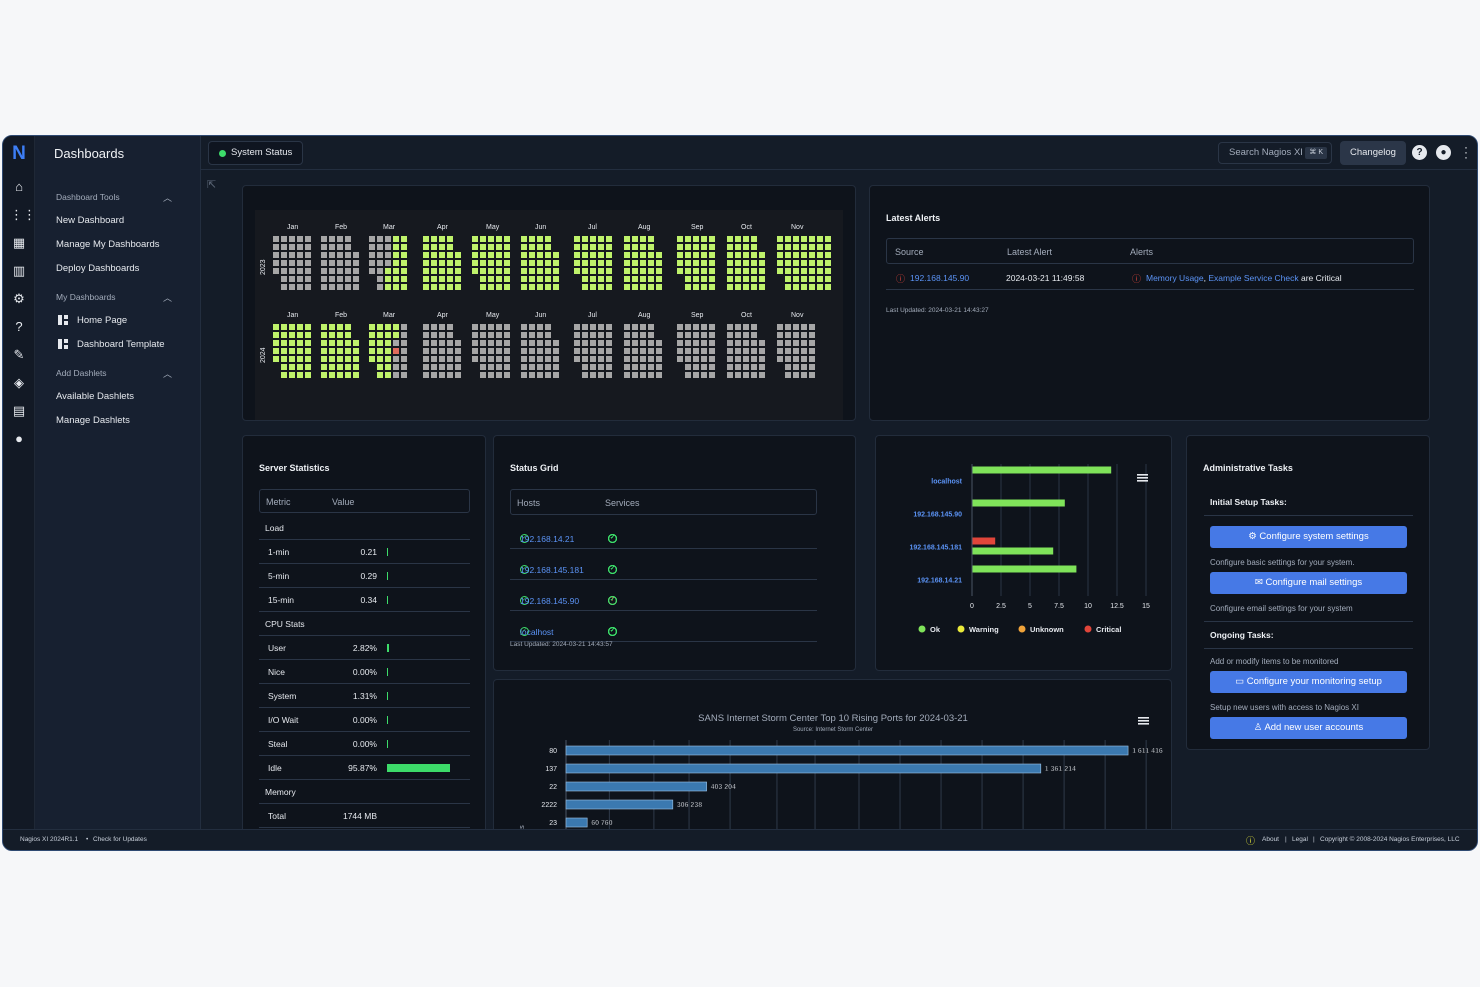  I want to click on legend-label: Warning, so click(984, 629).